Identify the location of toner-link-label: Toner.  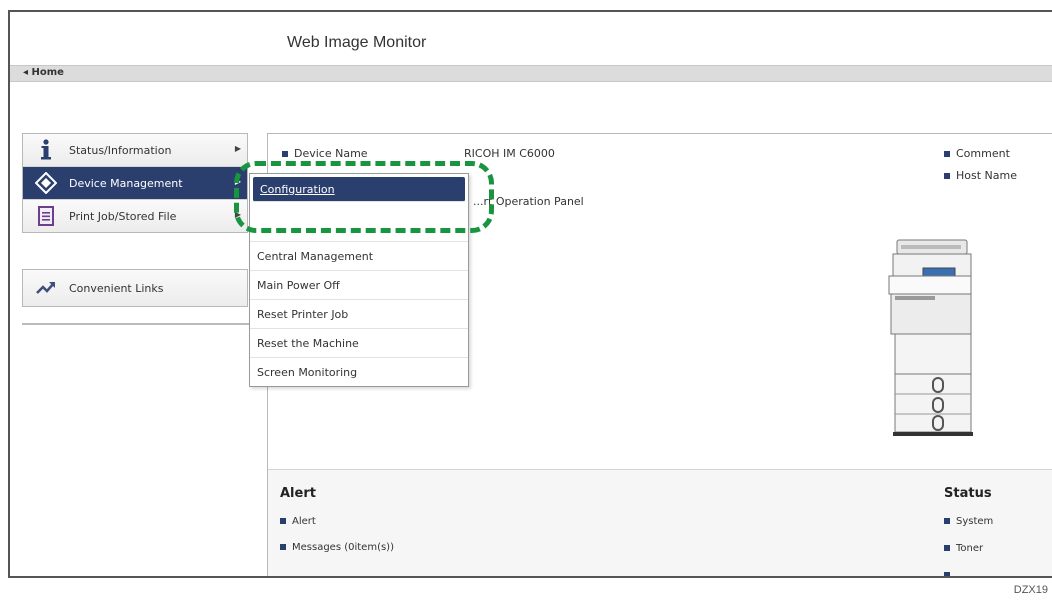
(970, 548).